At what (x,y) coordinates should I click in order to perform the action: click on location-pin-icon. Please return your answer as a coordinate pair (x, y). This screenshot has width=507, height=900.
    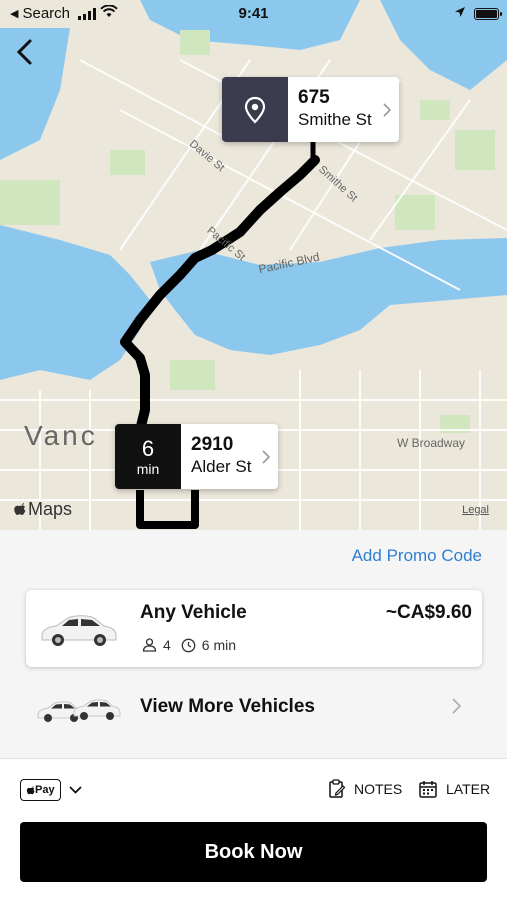
    Looking at the image, I should click on (255, 110).